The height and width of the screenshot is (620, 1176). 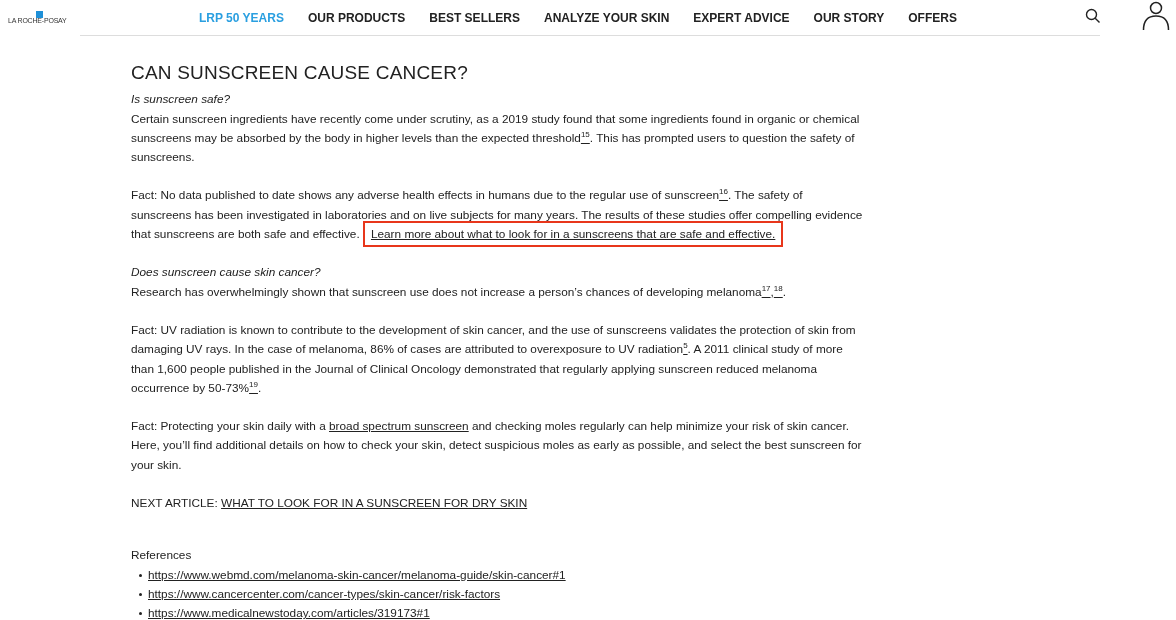 What do you see at coordinates (573, 234) in the screenshot?
I see `text-link: Learn more about what to look for in a sunscreens that are safe and effective.` at bounding box center [573, 234].